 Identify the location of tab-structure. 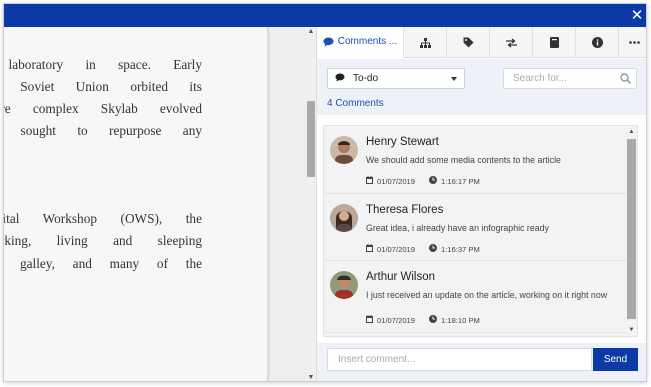
(425, 42).